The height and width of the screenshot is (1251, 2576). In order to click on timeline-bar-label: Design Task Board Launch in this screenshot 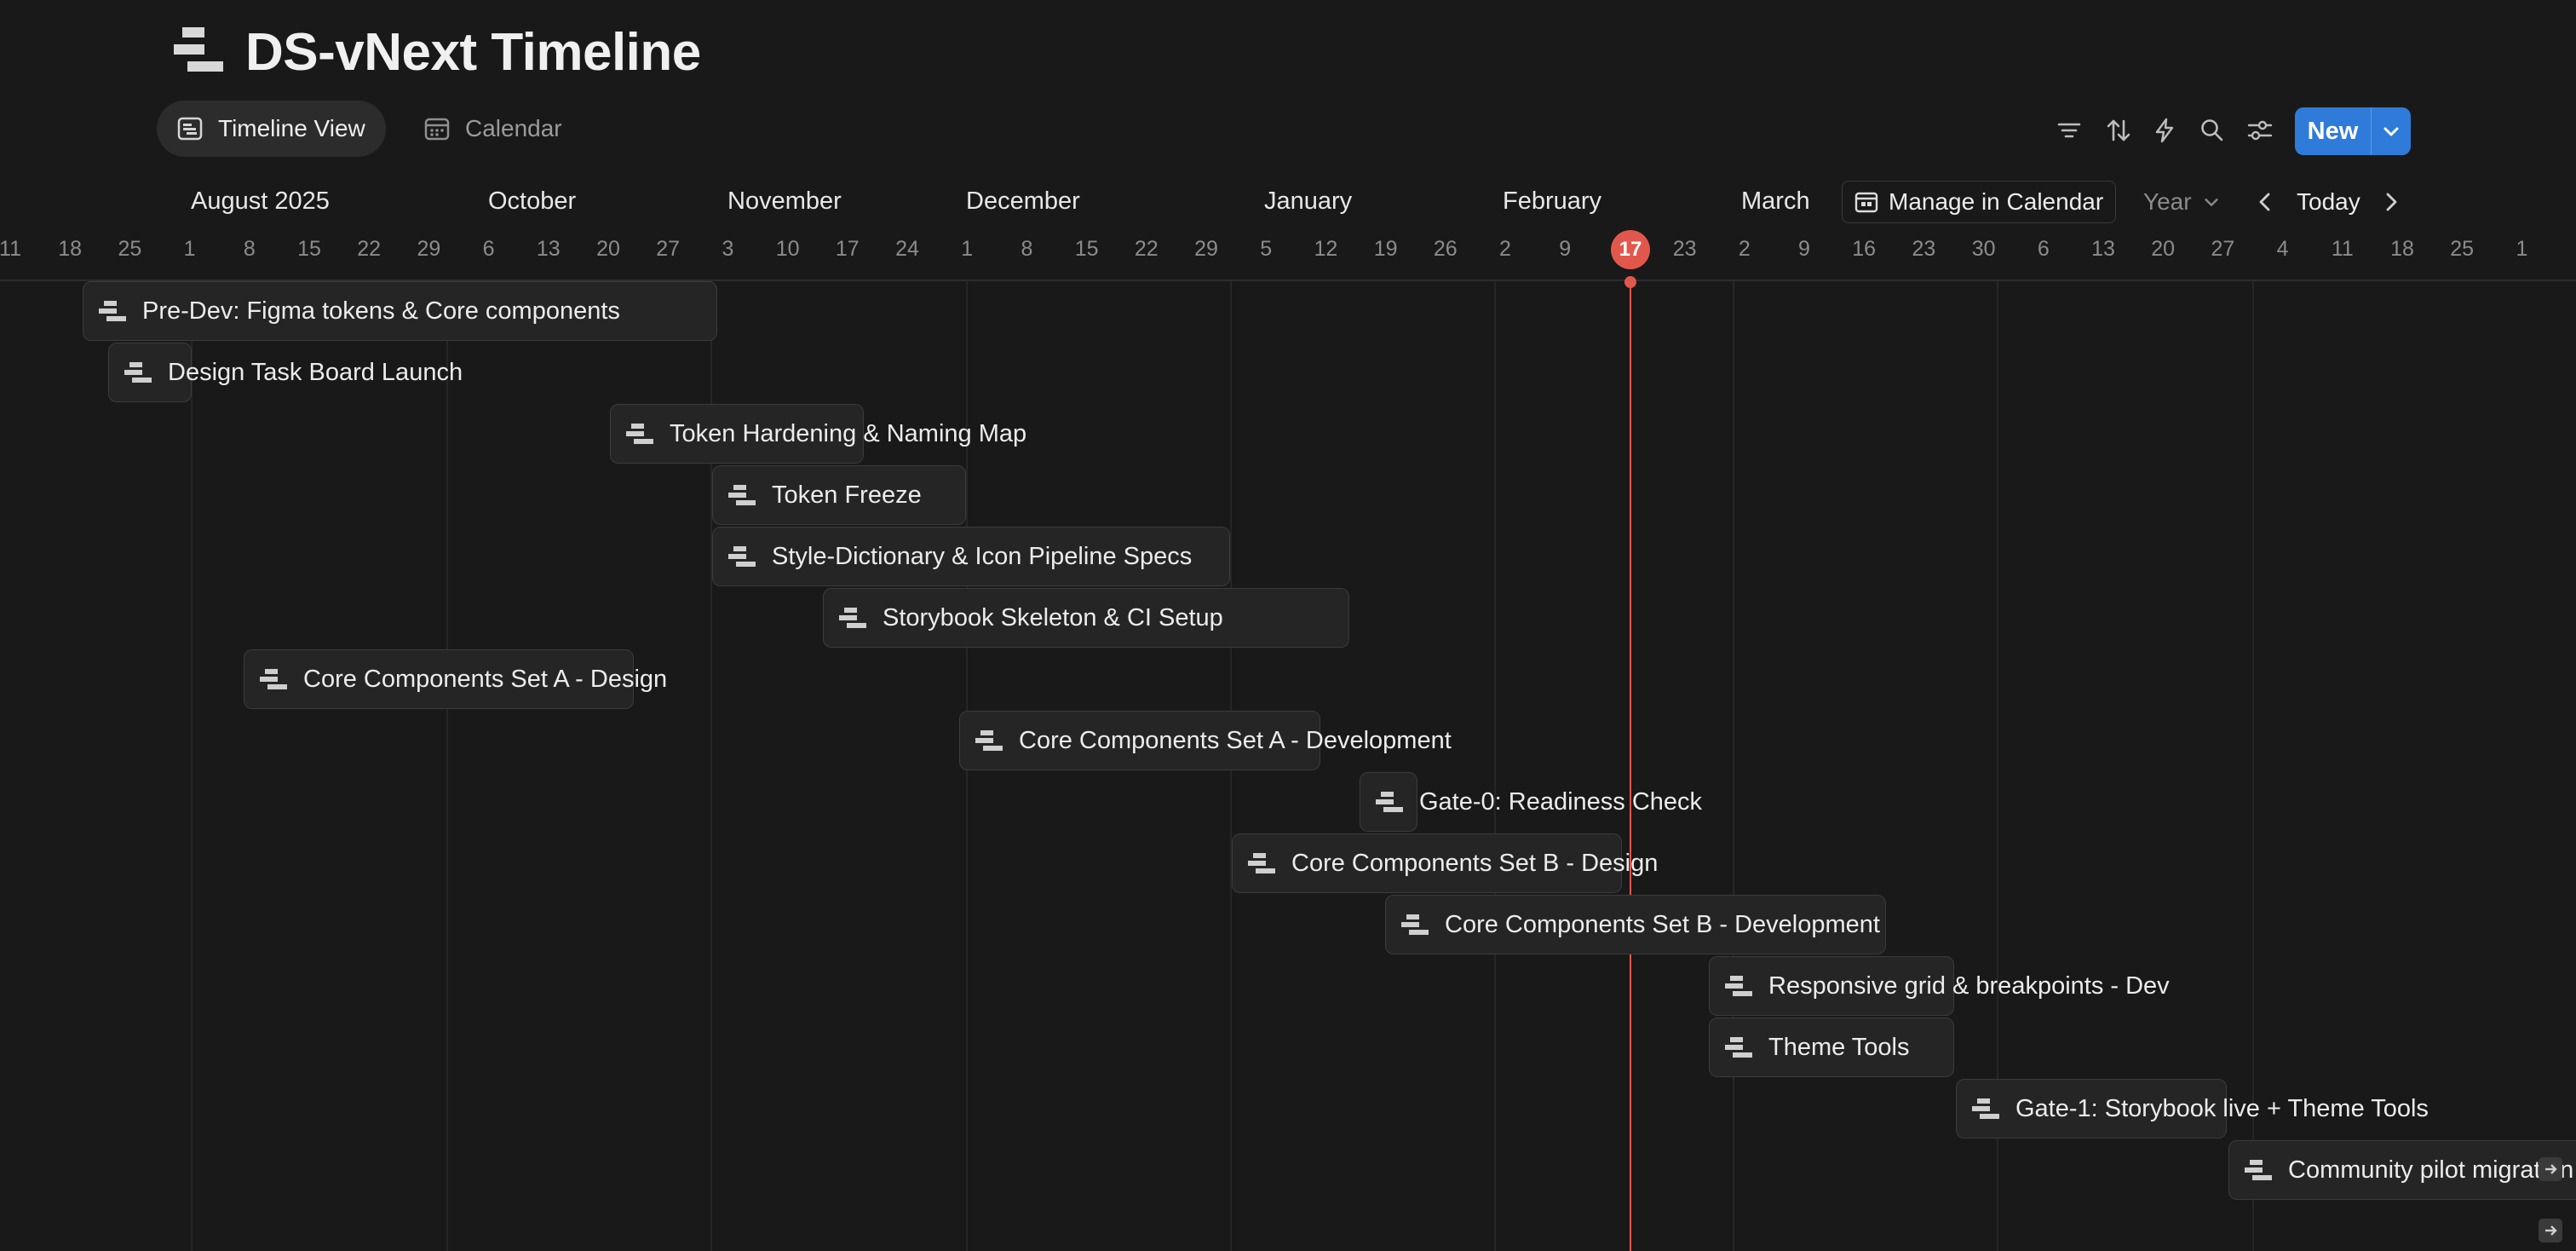, I will do `click(294, 373)`.